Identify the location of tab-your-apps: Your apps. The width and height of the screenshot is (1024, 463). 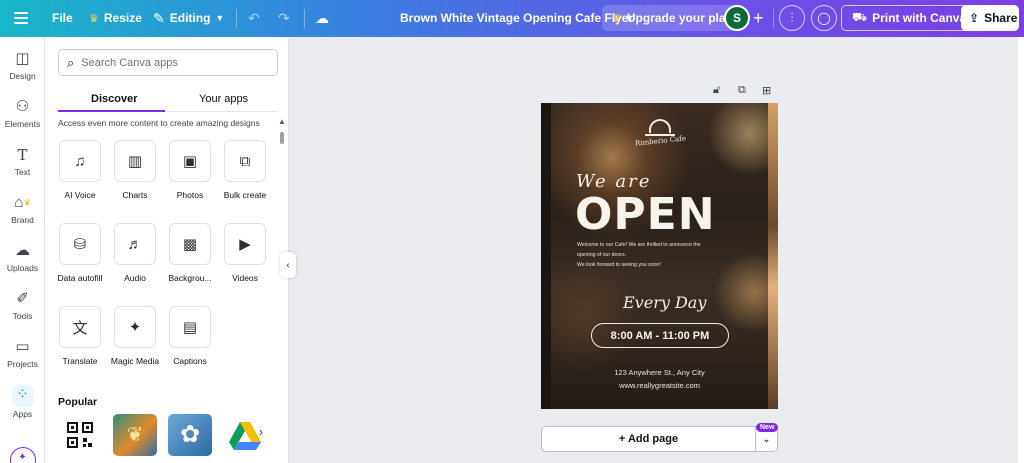
(223, 99).